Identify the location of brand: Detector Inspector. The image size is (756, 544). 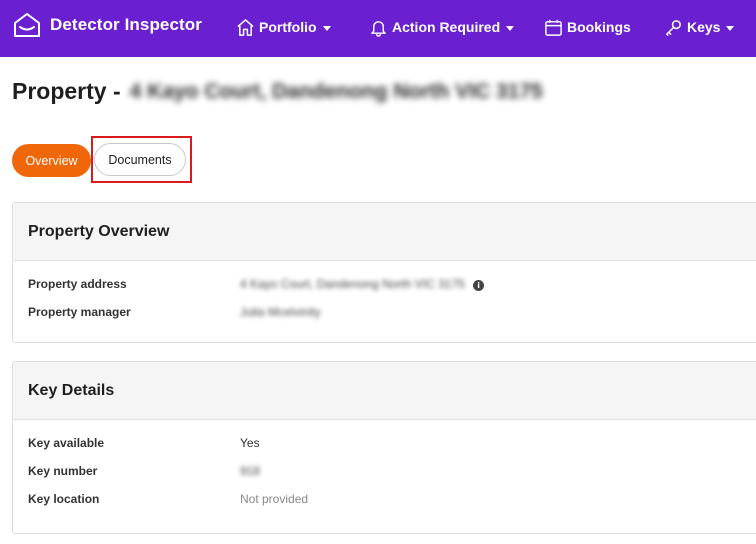
(107, 25).